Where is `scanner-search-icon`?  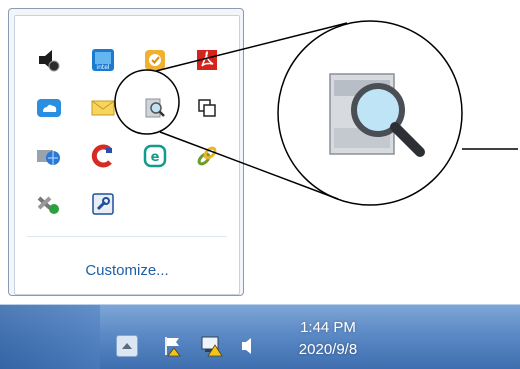
scanner-search-icon is located at coordinates (155, 108).